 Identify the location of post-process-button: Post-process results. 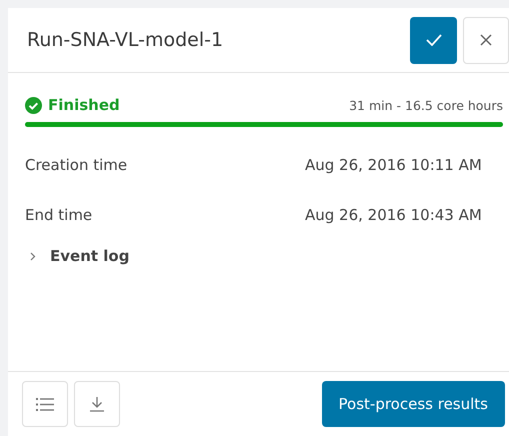
(413, 404).